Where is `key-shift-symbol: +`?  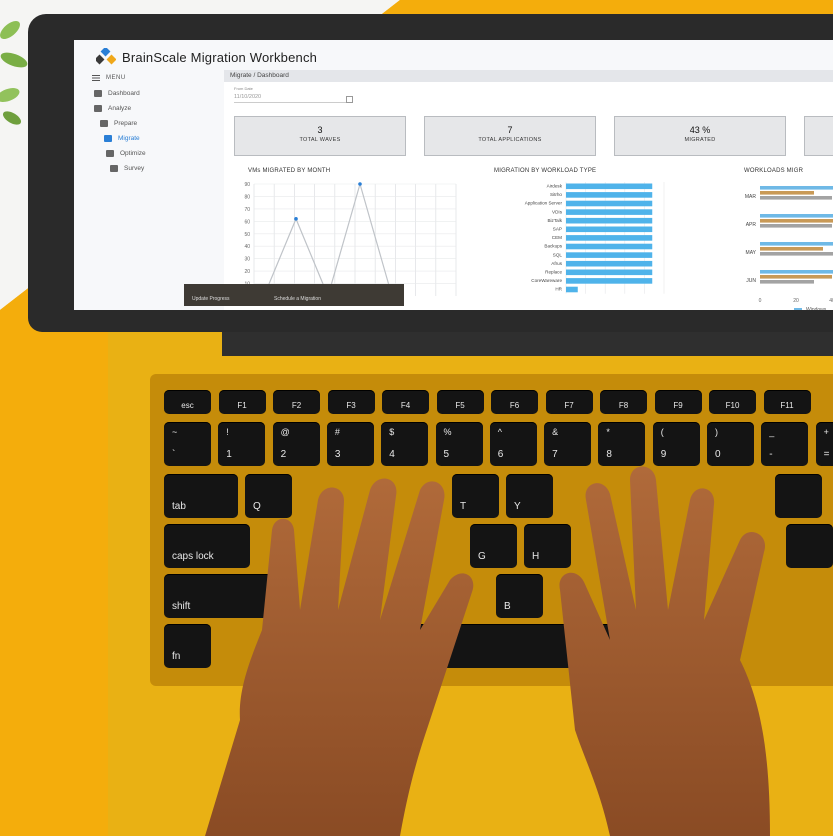
key-shift-symbol: + is located at coordinates (826, 432).